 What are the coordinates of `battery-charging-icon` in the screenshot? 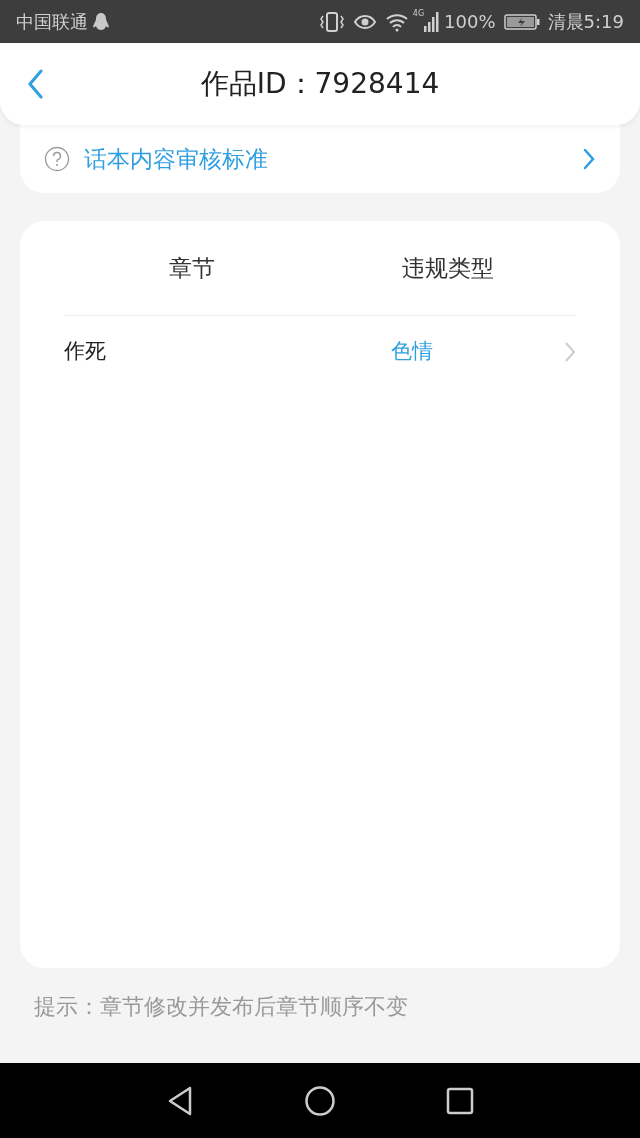 It's located at (521, 21).